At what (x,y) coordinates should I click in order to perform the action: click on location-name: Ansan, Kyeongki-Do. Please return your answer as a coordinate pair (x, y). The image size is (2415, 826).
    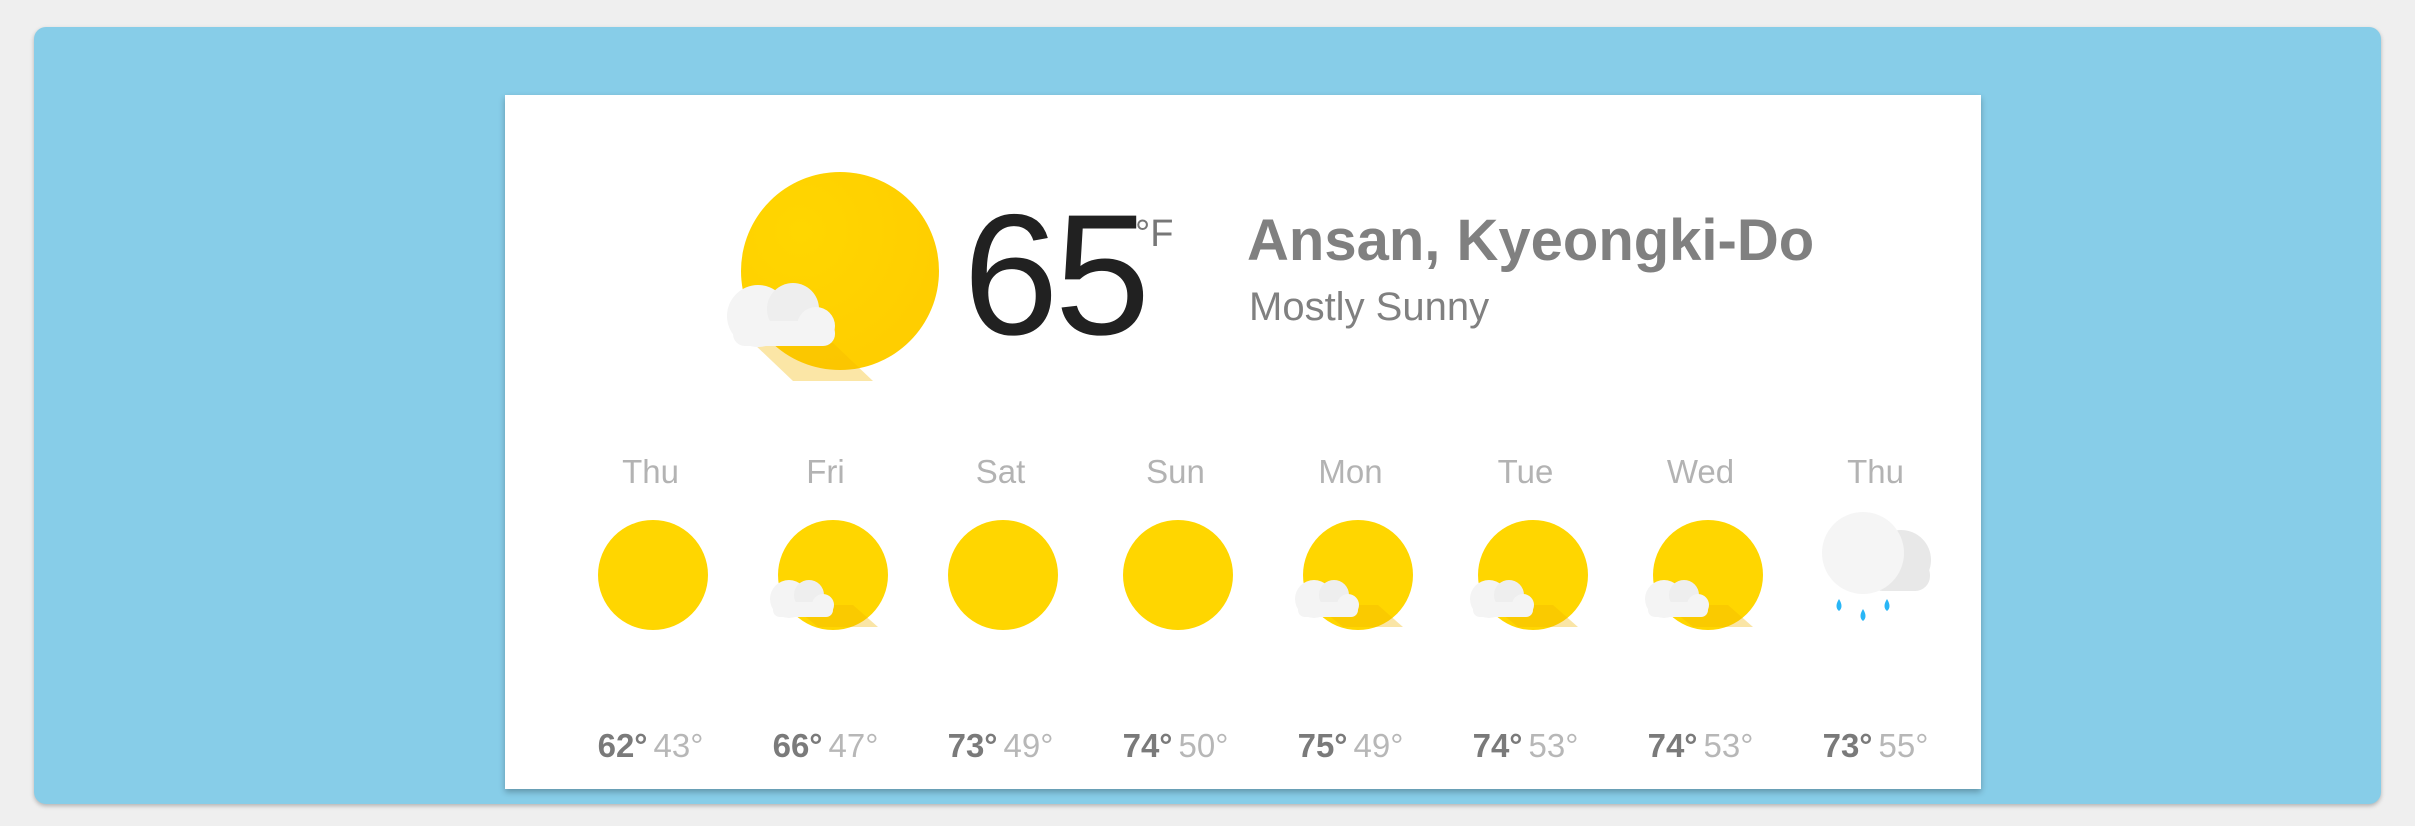
    Looking at the image, I should click on (1531, 240).